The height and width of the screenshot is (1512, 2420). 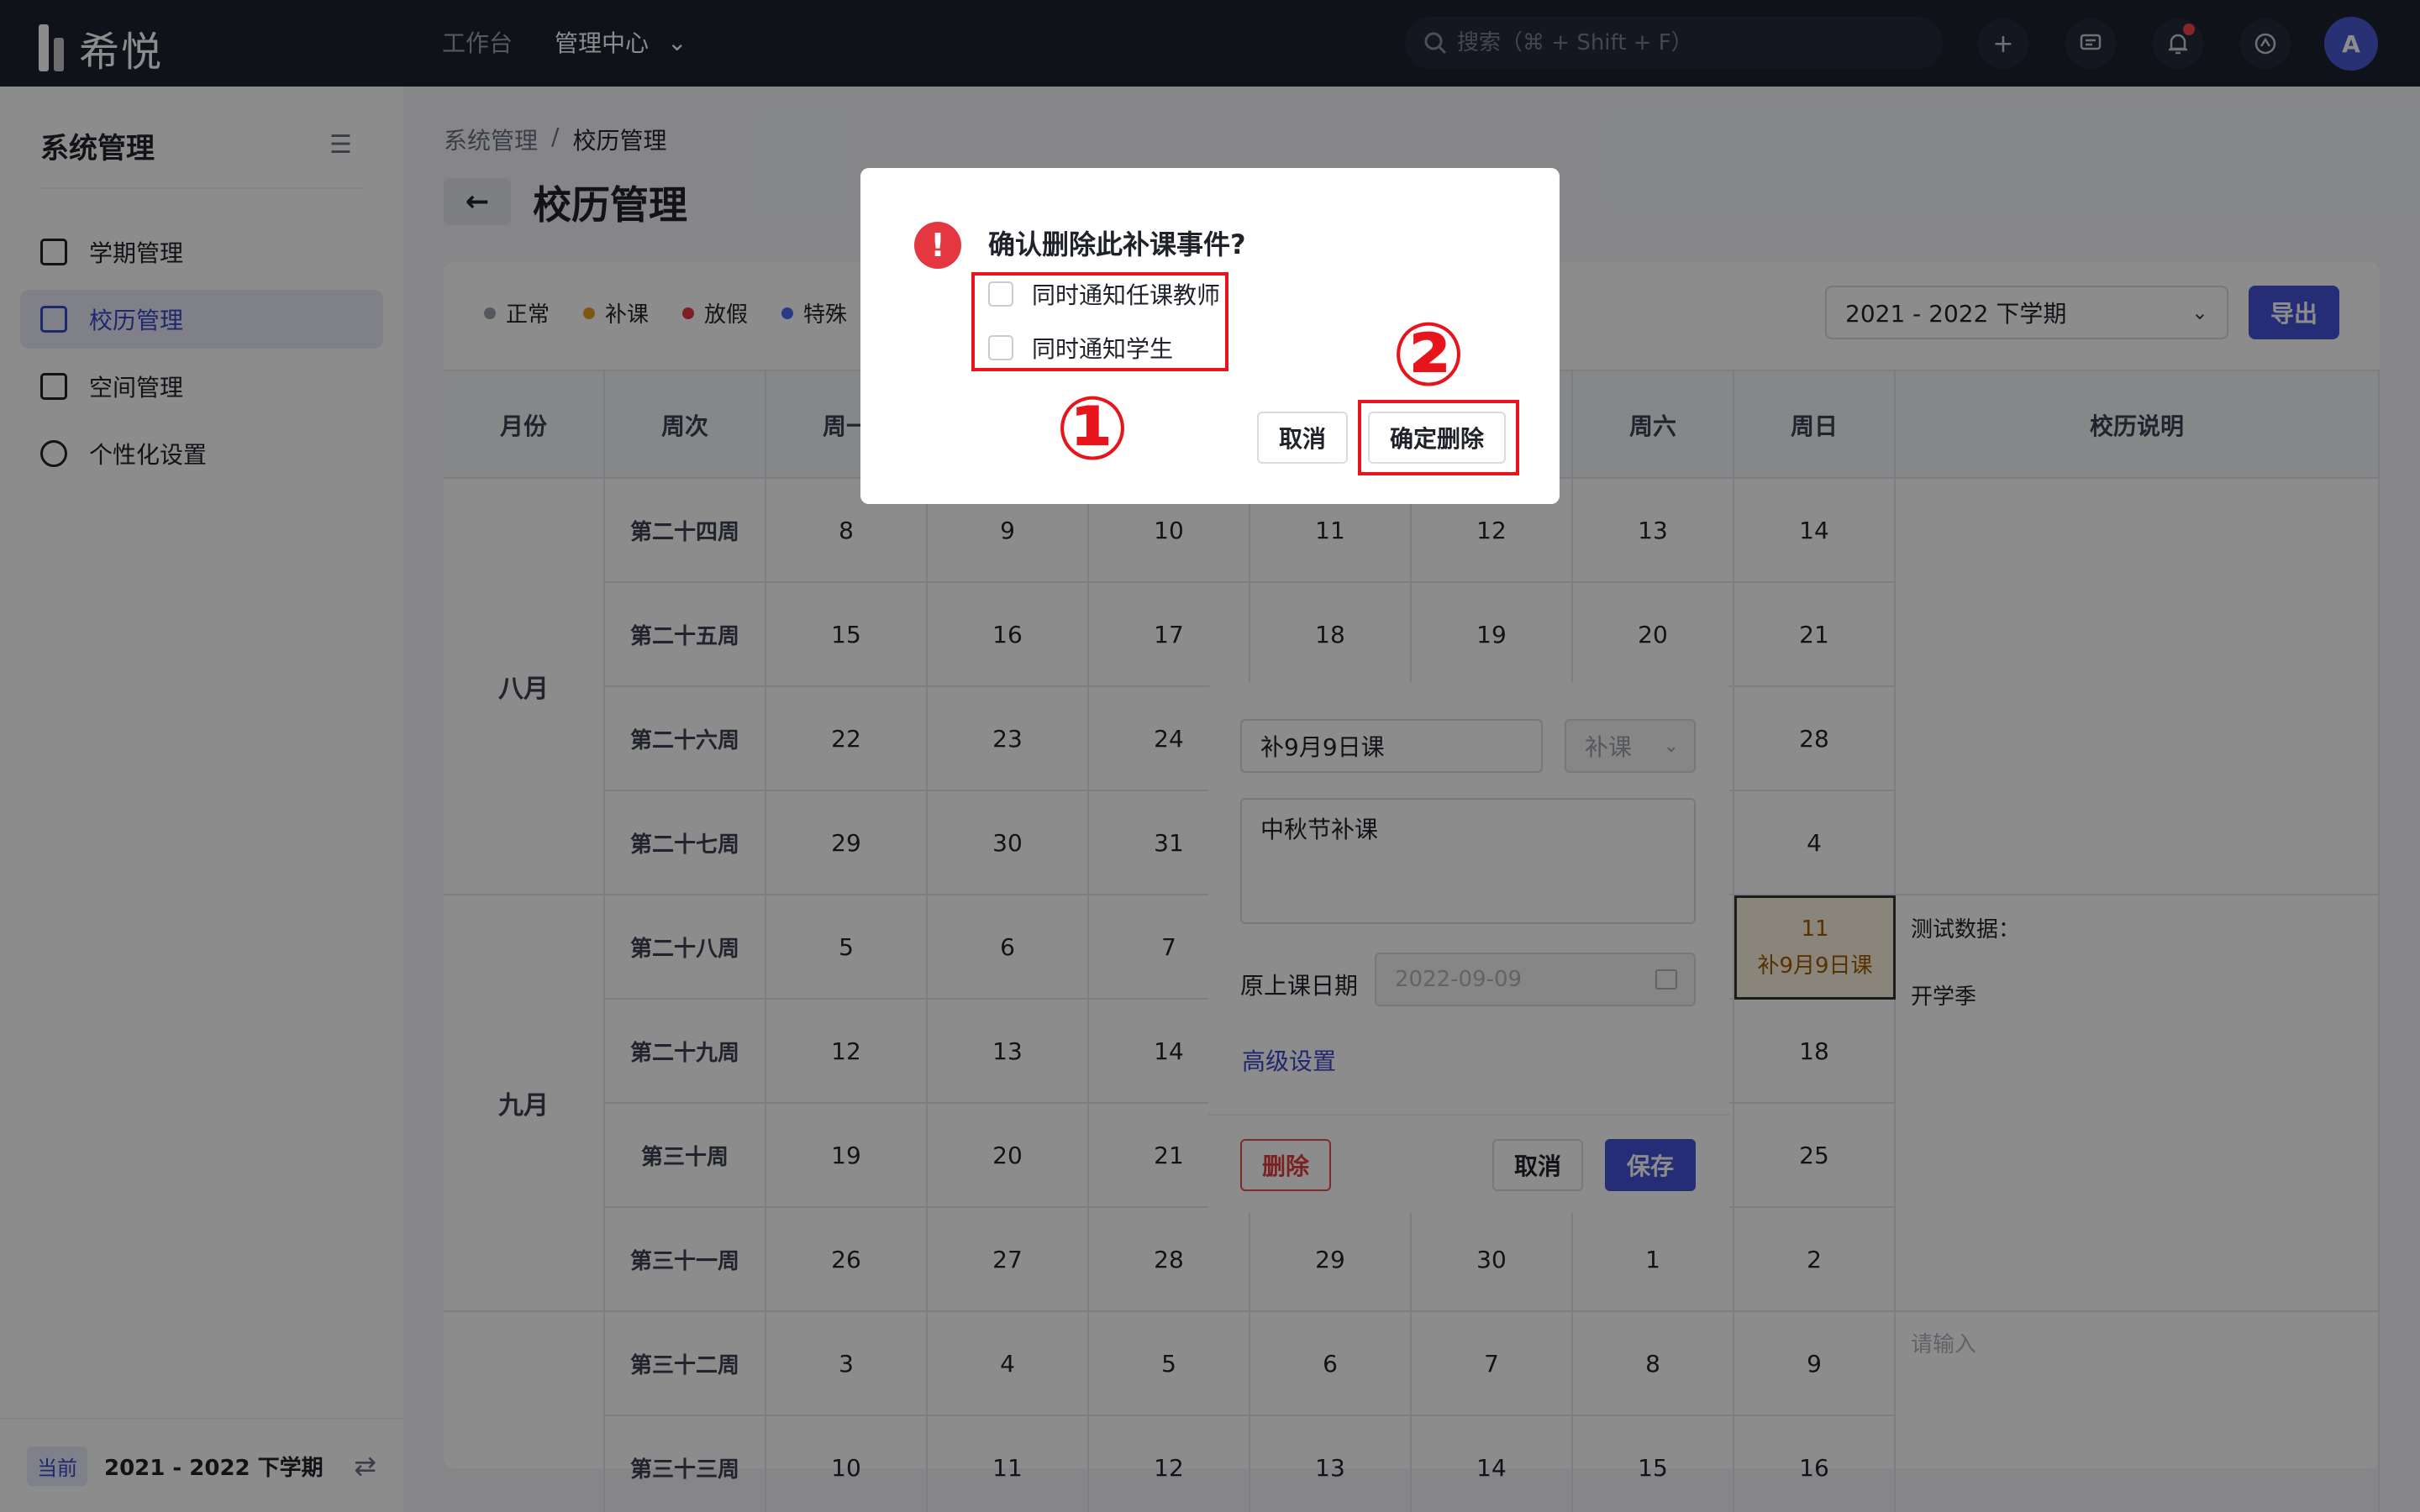 What do you see at coordinates (1429, 354) in the screenshot?
I see `annotation-number-two: ②` at bounding box center [1429, 354].